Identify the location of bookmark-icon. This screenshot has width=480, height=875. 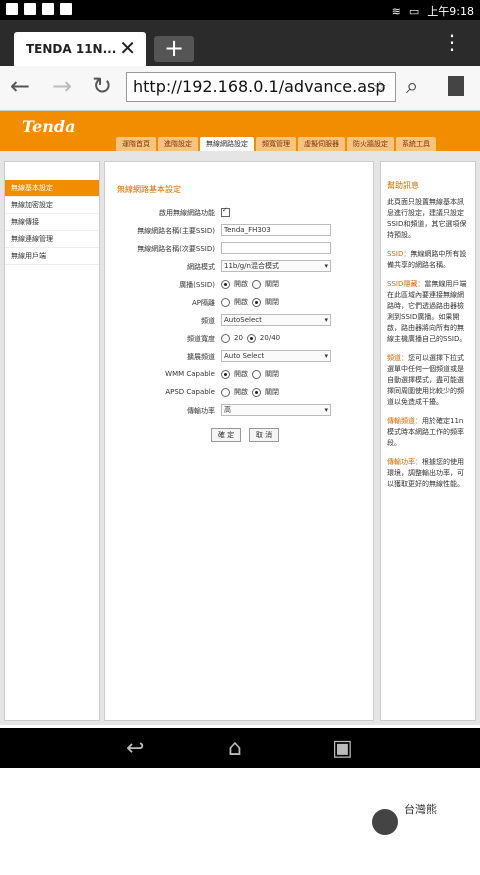
(456, 86).